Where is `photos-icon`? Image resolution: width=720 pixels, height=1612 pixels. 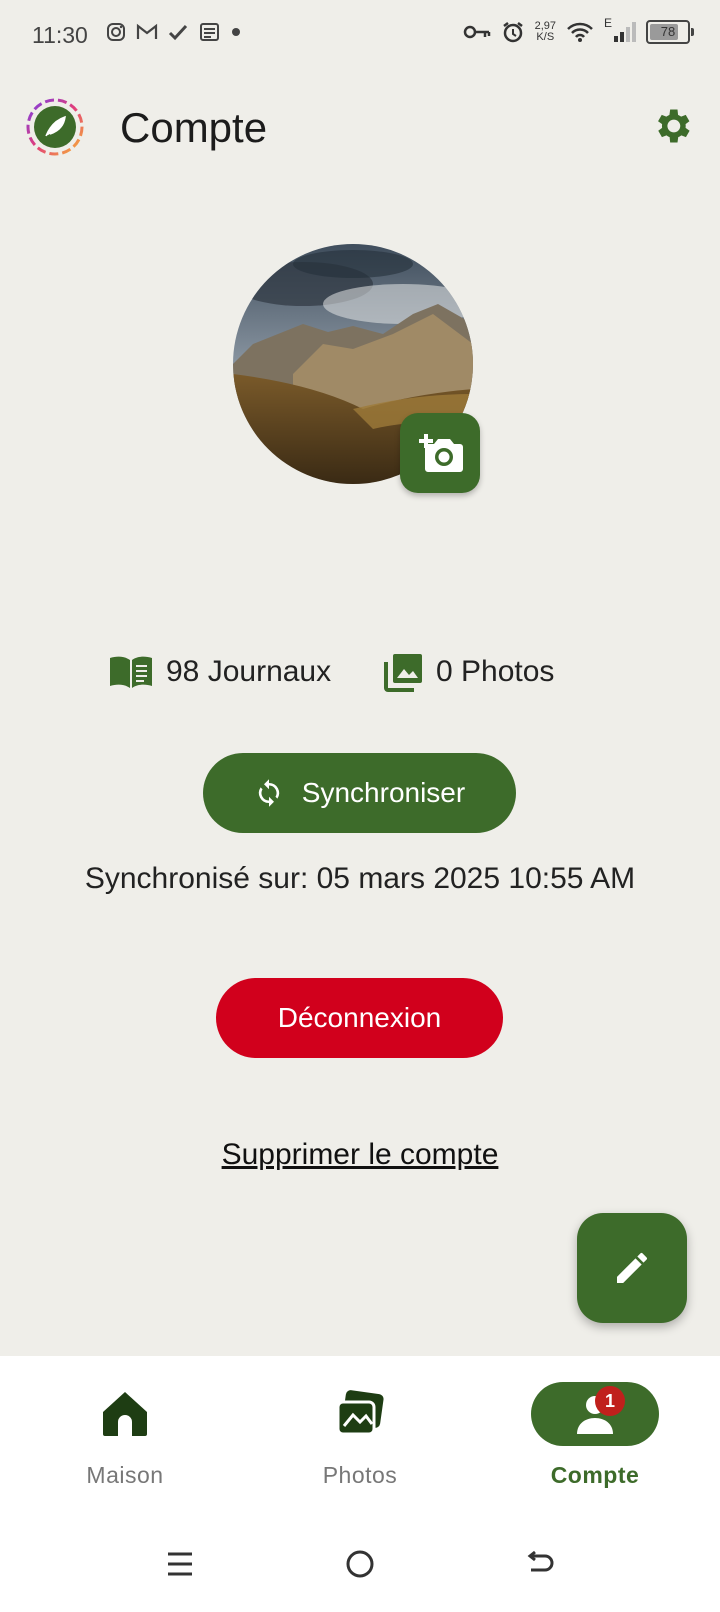
photos-icon is located at coordinates (360, 1413).